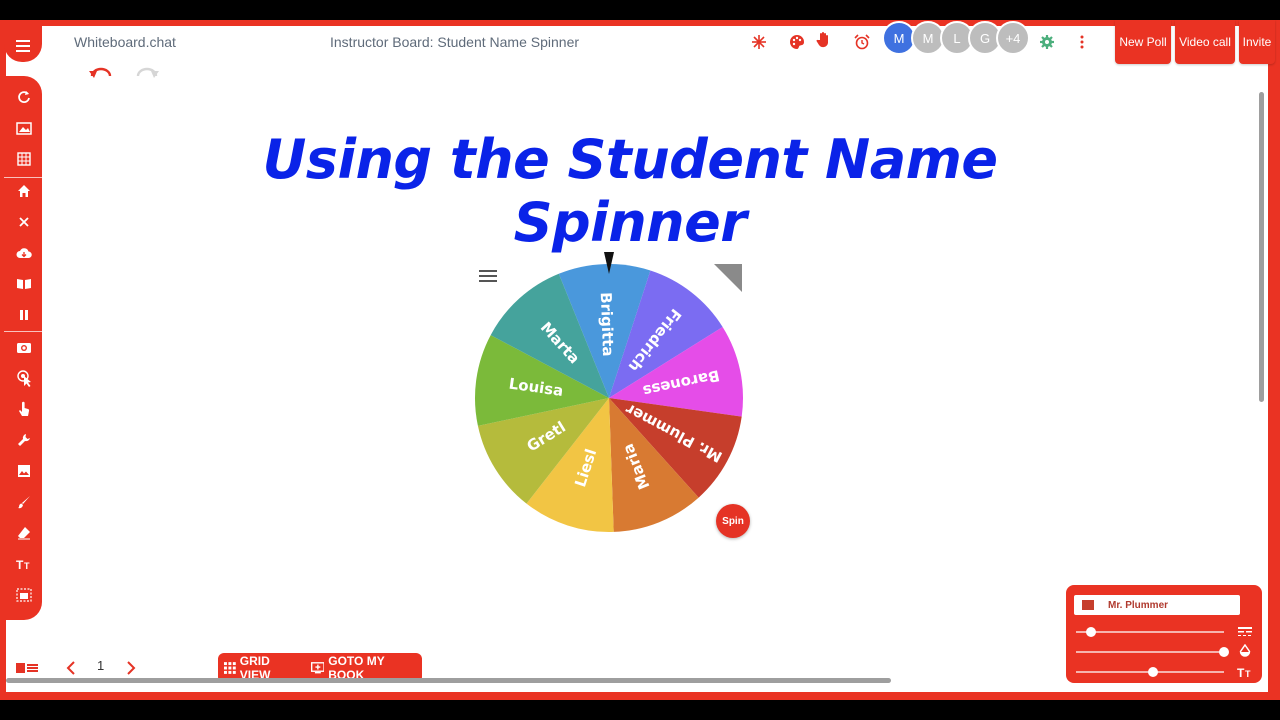  What do you see at coordinates (1047, 42) in the screenshot?
I see `settings-gear-icon` at bounding box center [1047, 42].